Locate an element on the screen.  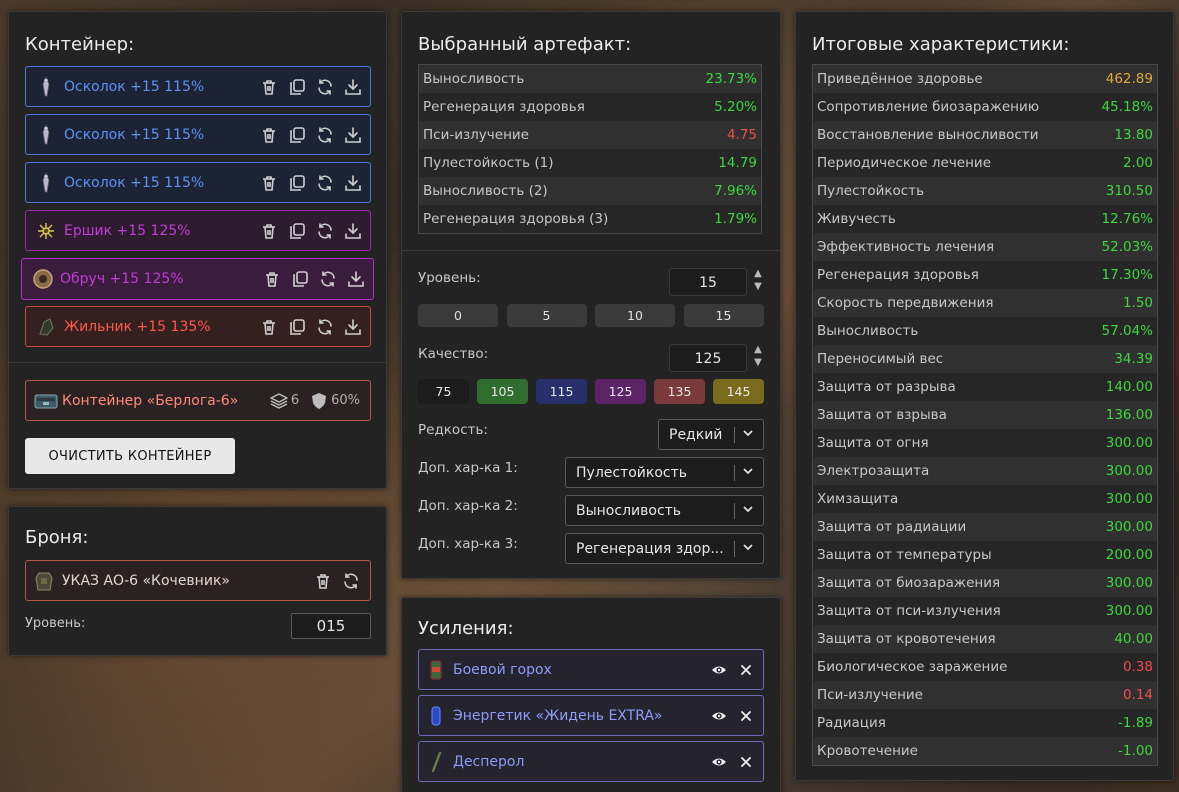
stat-row: Эффективность лечения 52.03% is located at coordinates (985, 247).